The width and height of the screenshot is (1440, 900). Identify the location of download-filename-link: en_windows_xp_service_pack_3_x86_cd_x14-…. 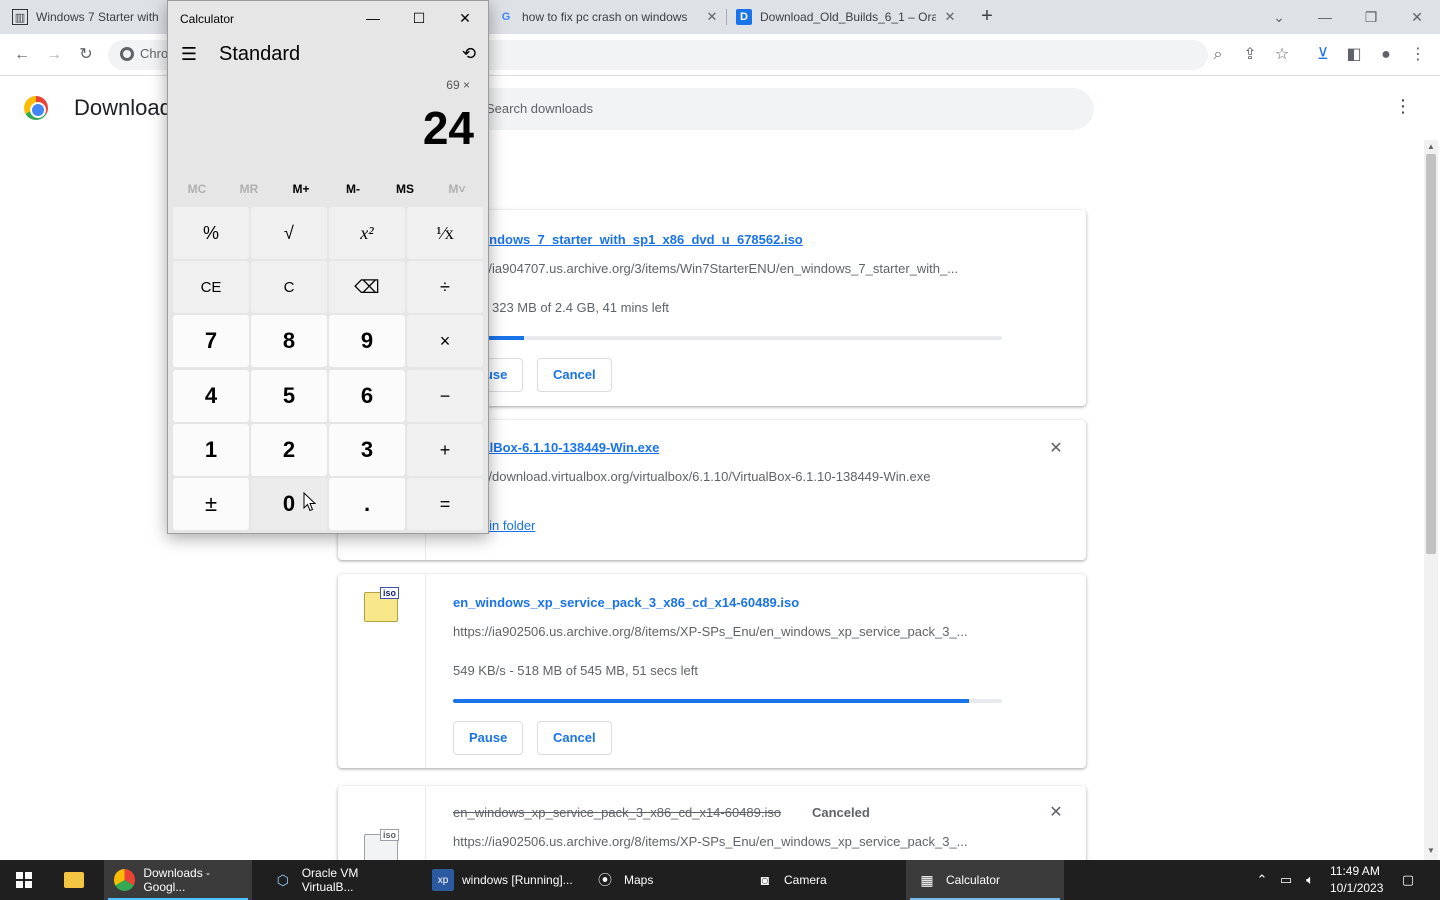
(626, 602).